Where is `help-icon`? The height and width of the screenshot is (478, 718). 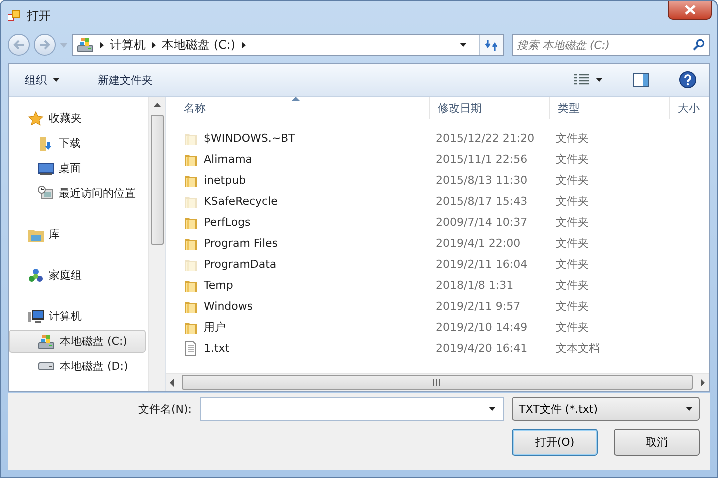
help-icon is located at coordinates (688, 80).